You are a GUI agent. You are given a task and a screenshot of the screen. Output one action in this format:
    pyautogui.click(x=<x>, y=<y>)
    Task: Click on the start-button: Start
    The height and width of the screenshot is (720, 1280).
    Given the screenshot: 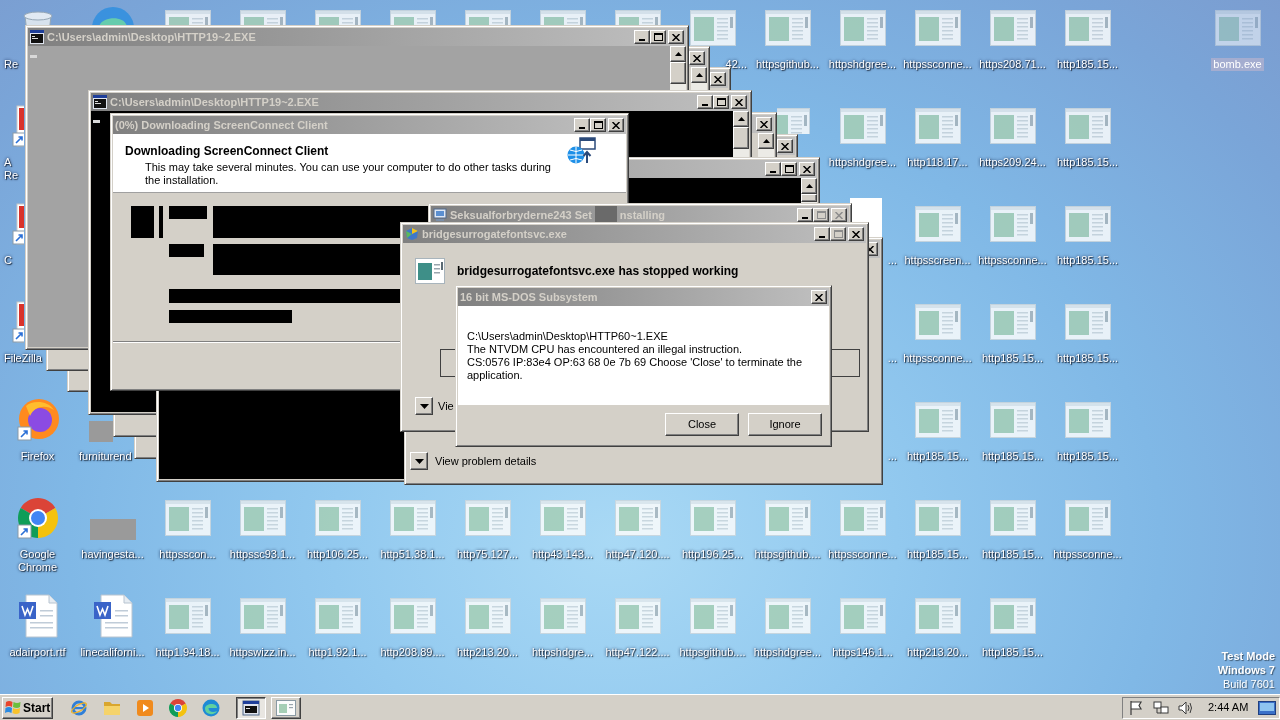 What is the action you would take?
    pyautogui.click(x=27, y=707)
    